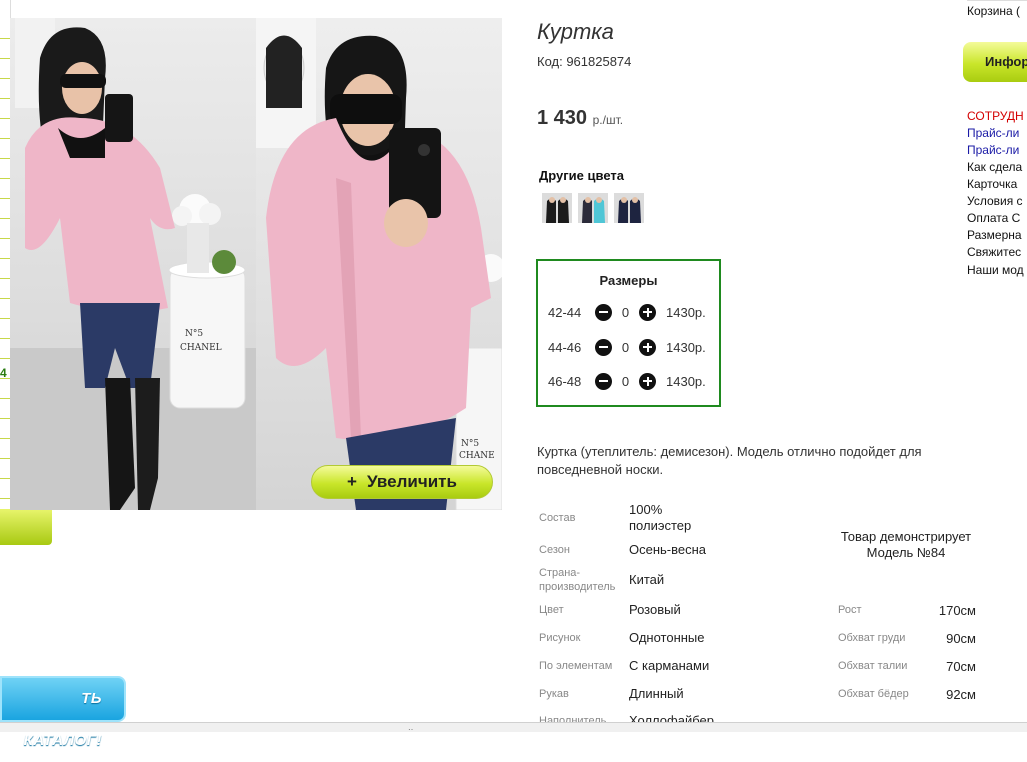  Describe the element at coordinates (352, 481) in the screenshot. I see `plus-icon: +` at that location.